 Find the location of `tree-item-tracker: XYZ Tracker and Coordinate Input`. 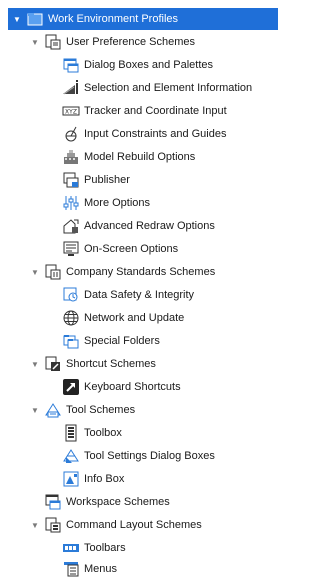

tree-item-tracker: XYZ Tracker and Coordinate Input is located at coordinates (142, 111).